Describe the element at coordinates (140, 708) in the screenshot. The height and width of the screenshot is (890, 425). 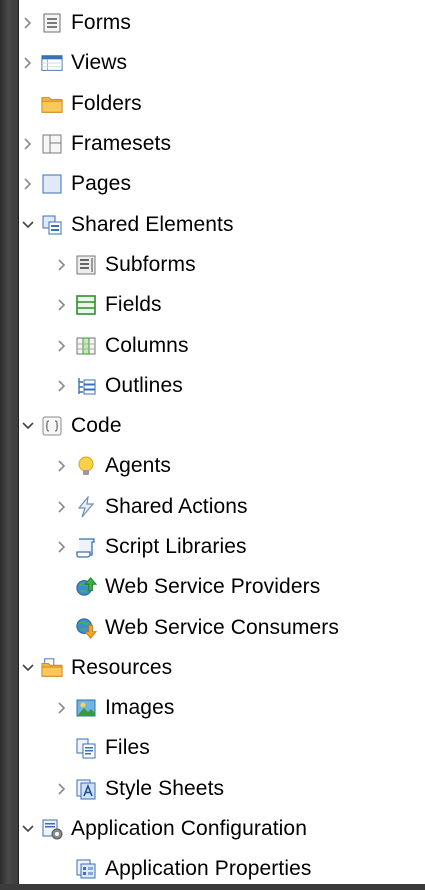
I see `tree-item-label: Images` at that location.